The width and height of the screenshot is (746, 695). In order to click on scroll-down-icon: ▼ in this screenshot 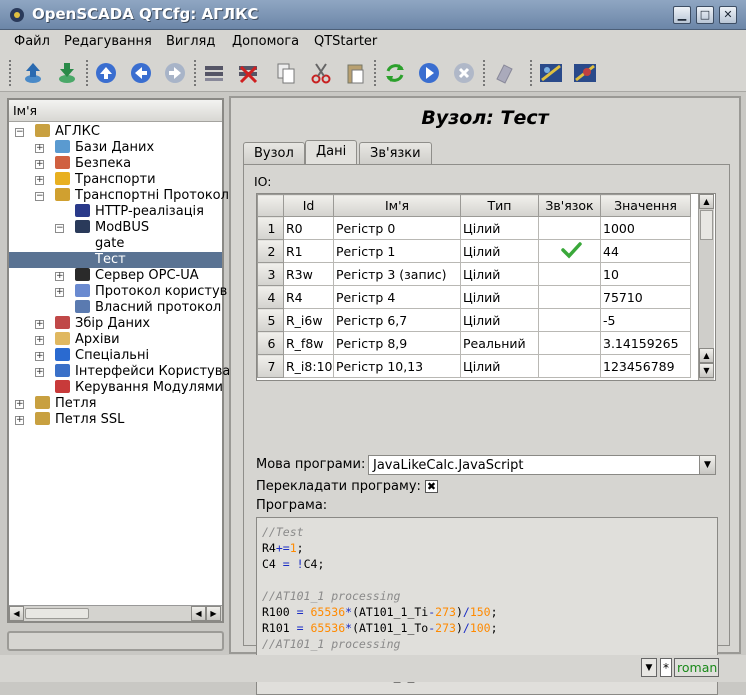, I will do `click(706, 370)`.